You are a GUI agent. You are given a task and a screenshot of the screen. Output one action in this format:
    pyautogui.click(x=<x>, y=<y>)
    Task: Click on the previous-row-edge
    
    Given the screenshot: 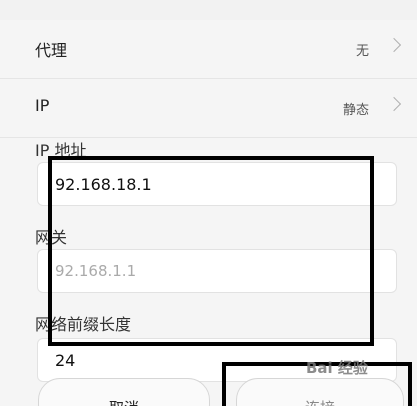 What is the action you would take?
    pyautogui.click(x=208, y=10)
    